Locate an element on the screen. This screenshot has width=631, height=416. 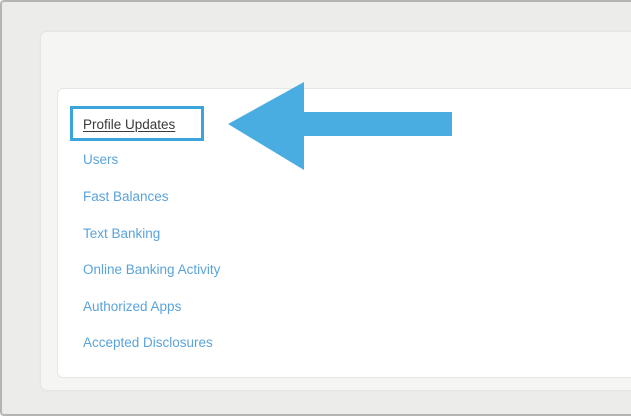
nav-link-text-banking: Text Banking is located at coordinates (121, 234).